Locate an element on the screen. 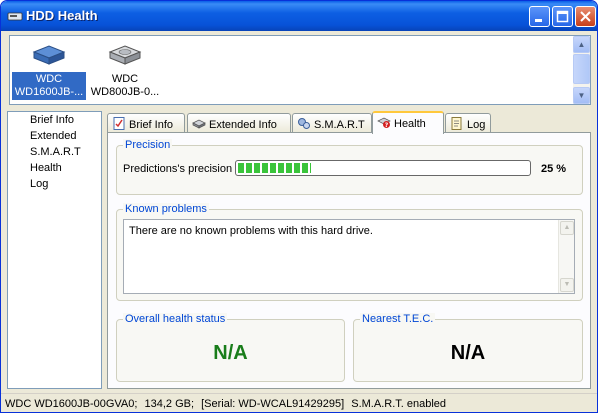 The image size is (598, 413). health-icon: ? is located at coordinates (384, 123).